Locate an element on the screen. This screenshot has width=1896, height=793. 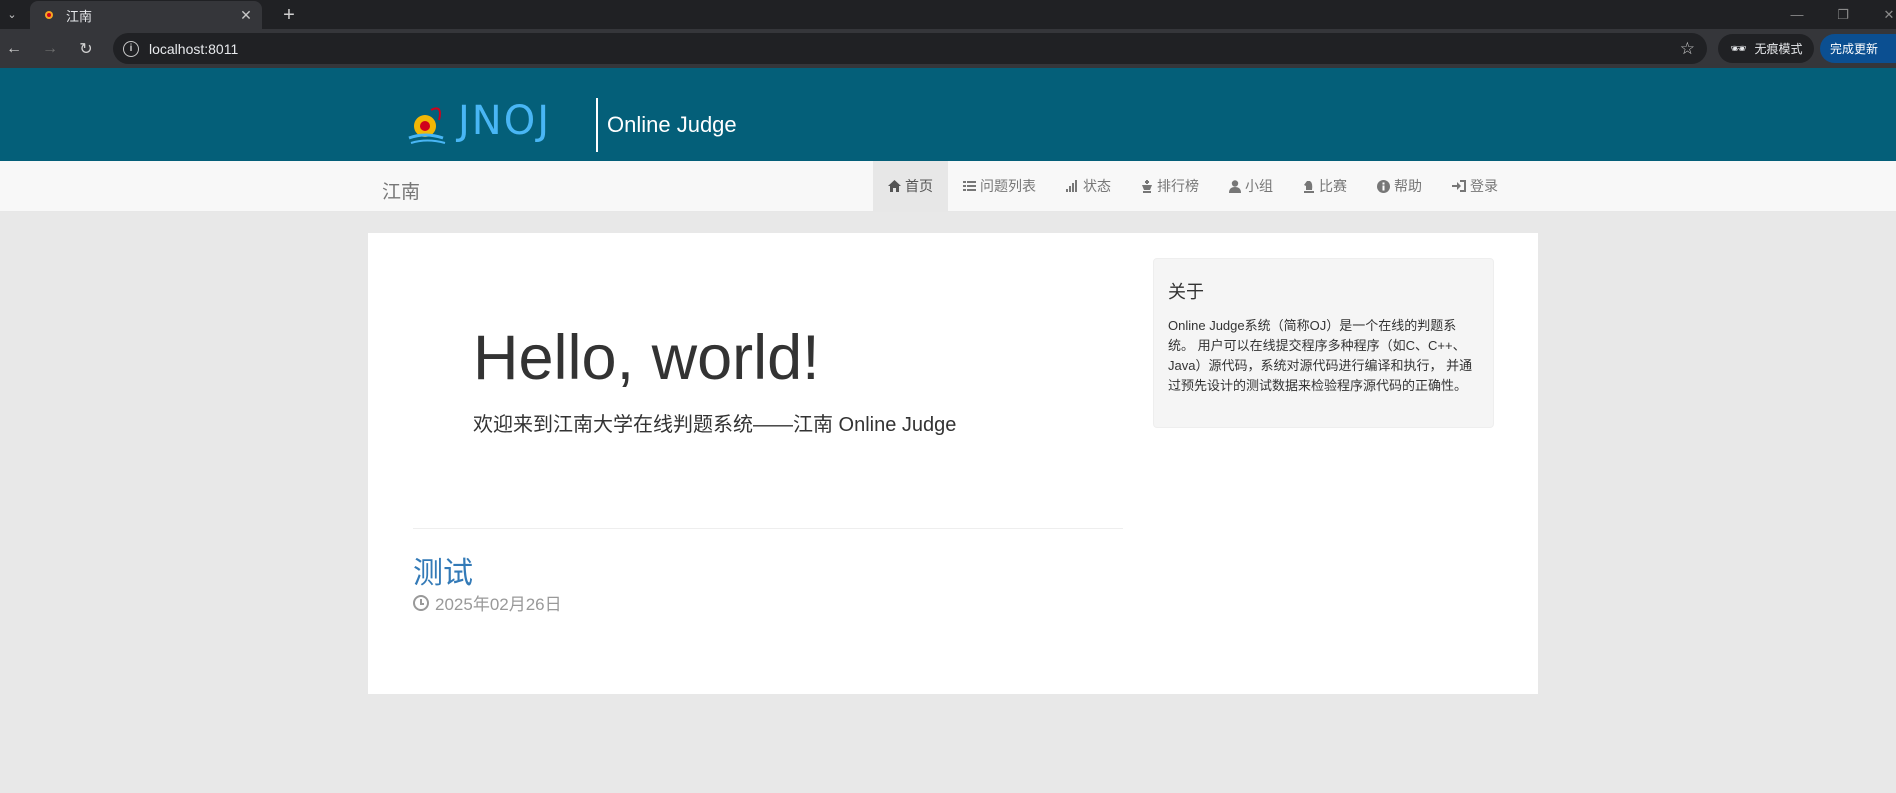
signal-icon is located at coordinates (1072, 186).